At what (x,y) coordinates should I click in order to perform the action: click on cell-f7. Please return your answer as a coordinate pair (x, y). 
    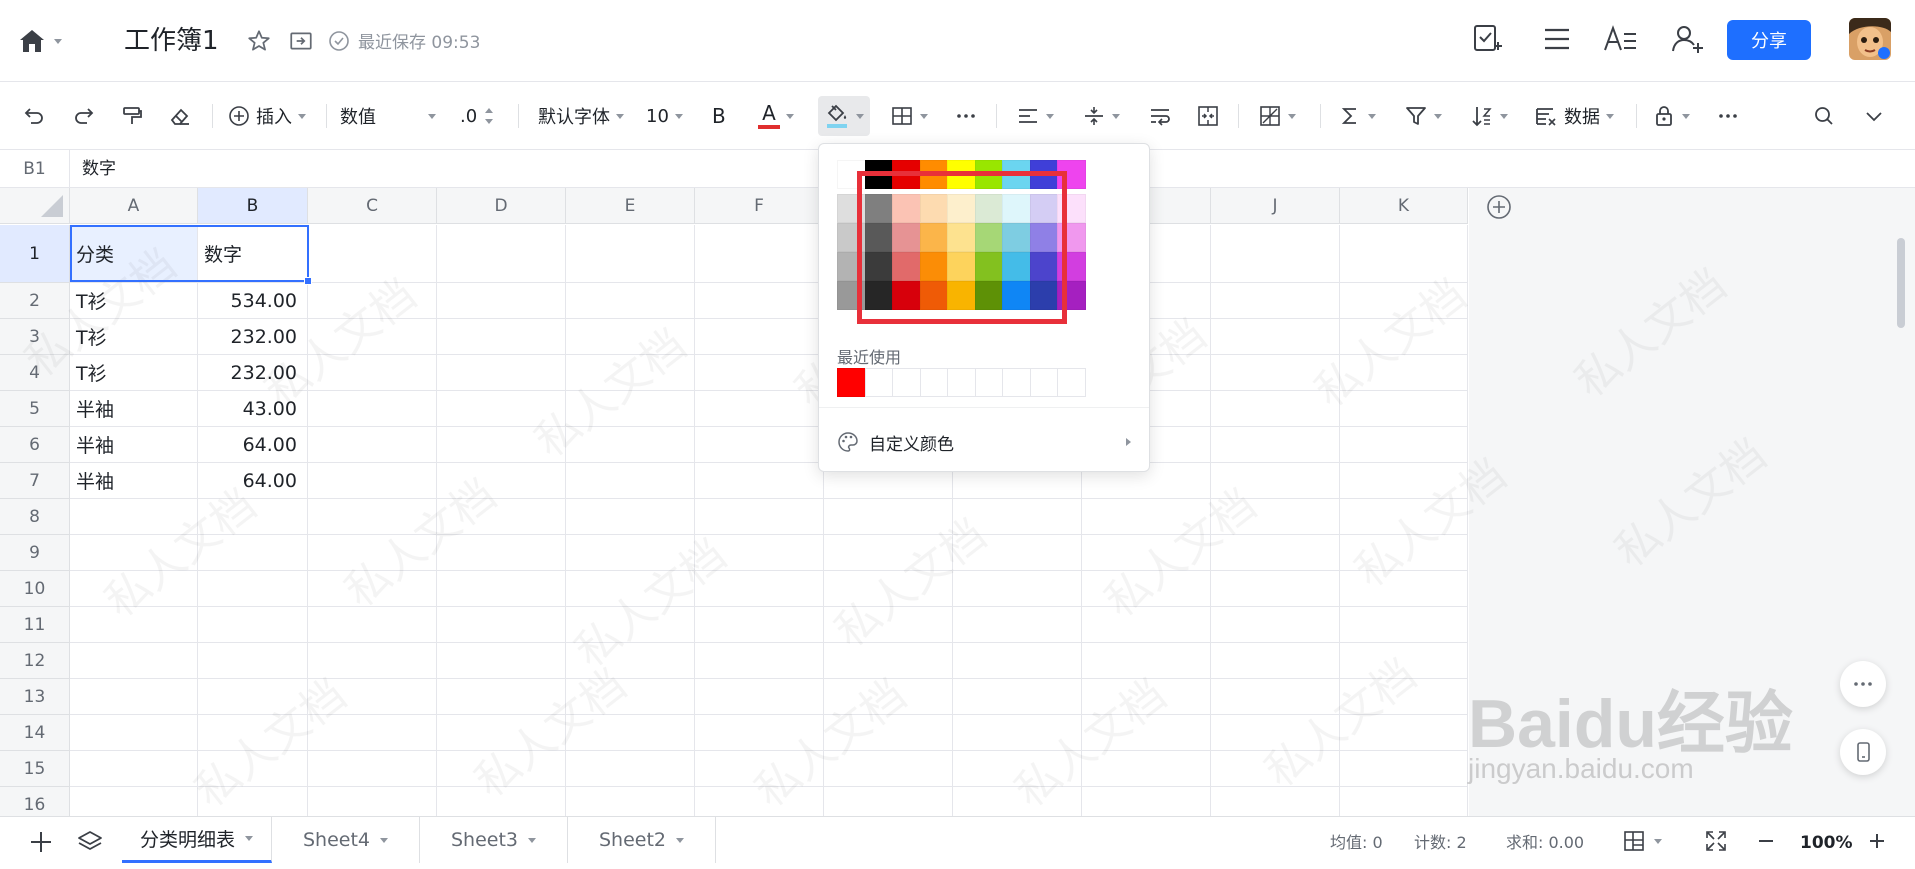
    Looking at the image, I should click on (759, 481).